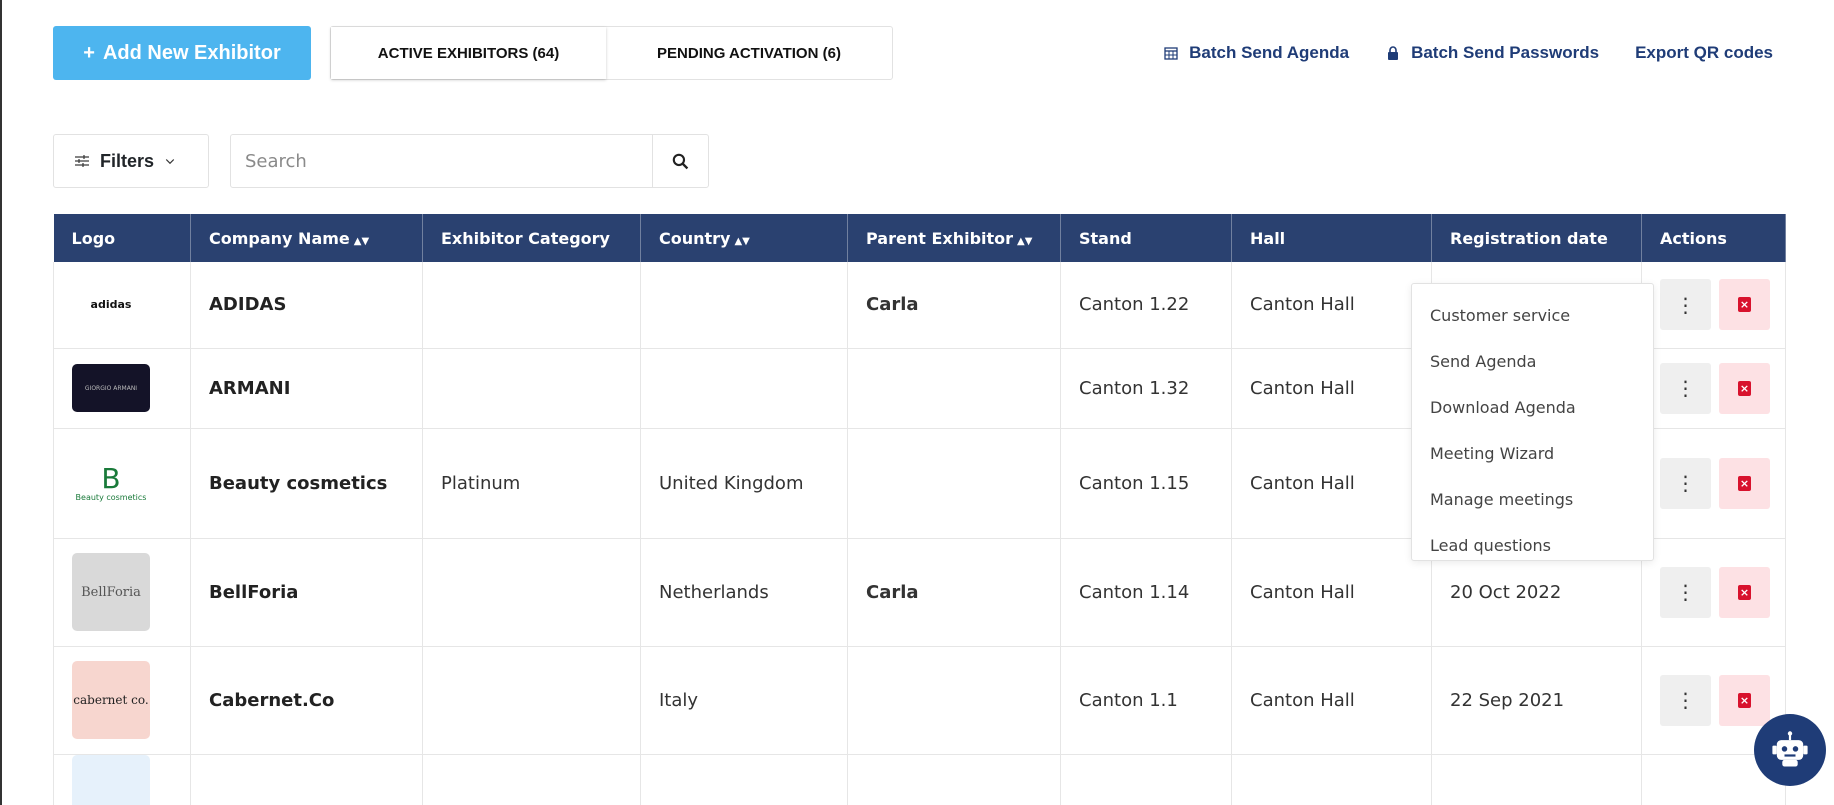 The width and height of the screenshot is (1834, 805). Describe the element at coordinates (111, 779) in the screenshot. I see `company-logo` at that location.